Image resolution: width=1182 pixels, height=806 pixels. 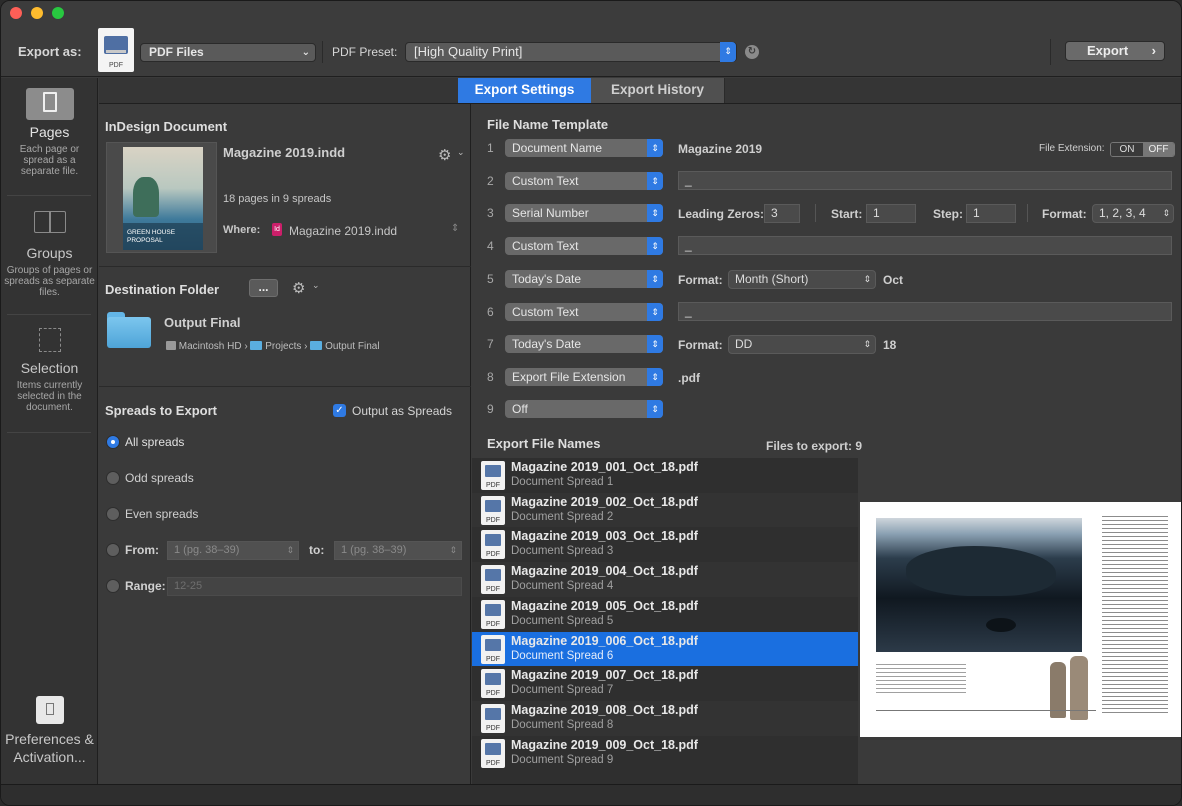 What do you see at coordinates (991, 213) in the screenshot?
I see `step-input: 1` at bounding box center [991, 213].